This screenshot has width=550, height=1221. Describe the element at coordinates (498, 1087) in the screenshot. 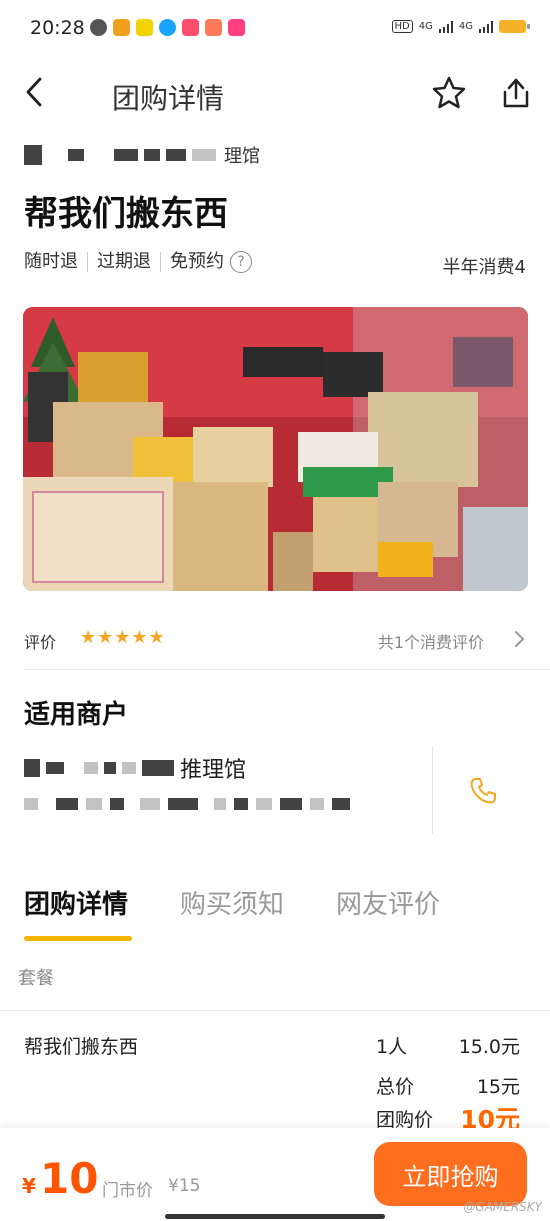

I see `total-price-value: 15元` at that location.